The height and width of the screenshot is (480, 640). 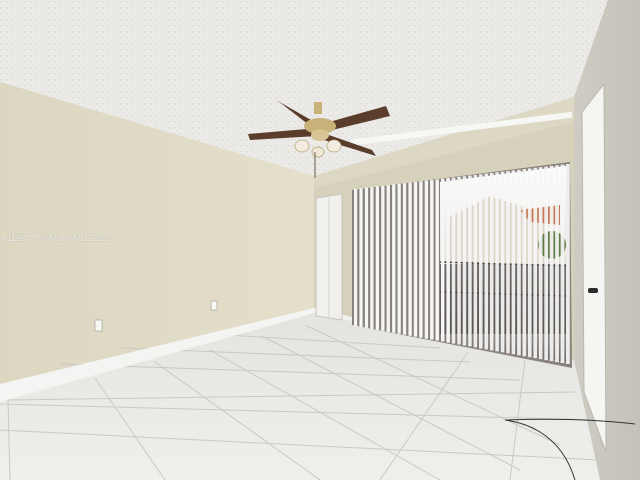 What do you see at coordinates (329, 257) in the screenshot?
I see `closet-door` at bounding box center [329, 257].